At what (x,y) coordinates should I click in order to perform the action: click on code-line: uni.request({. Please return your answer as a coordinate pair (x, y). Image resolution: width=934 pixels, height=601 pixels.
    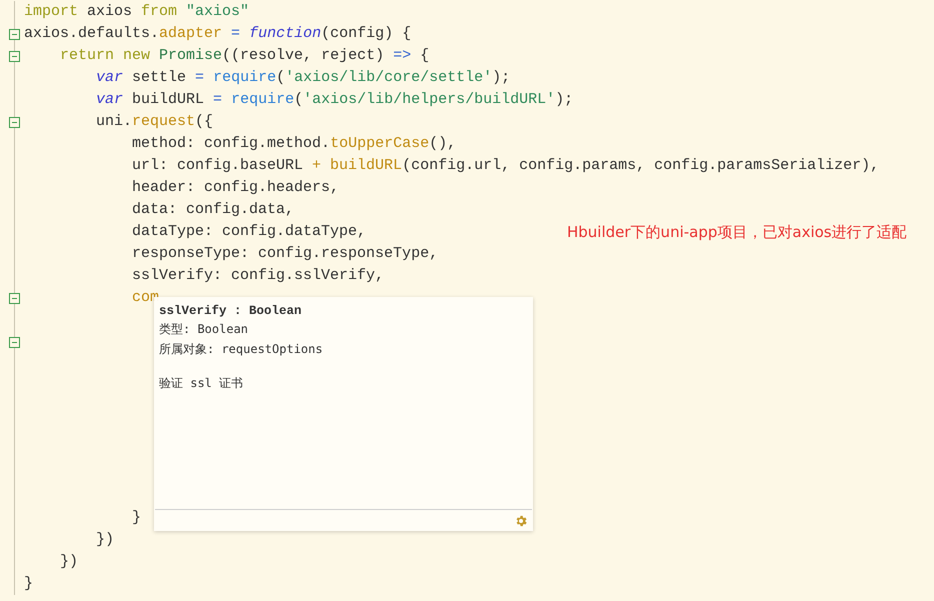
    Looking at the image, I should click on (154, 122).